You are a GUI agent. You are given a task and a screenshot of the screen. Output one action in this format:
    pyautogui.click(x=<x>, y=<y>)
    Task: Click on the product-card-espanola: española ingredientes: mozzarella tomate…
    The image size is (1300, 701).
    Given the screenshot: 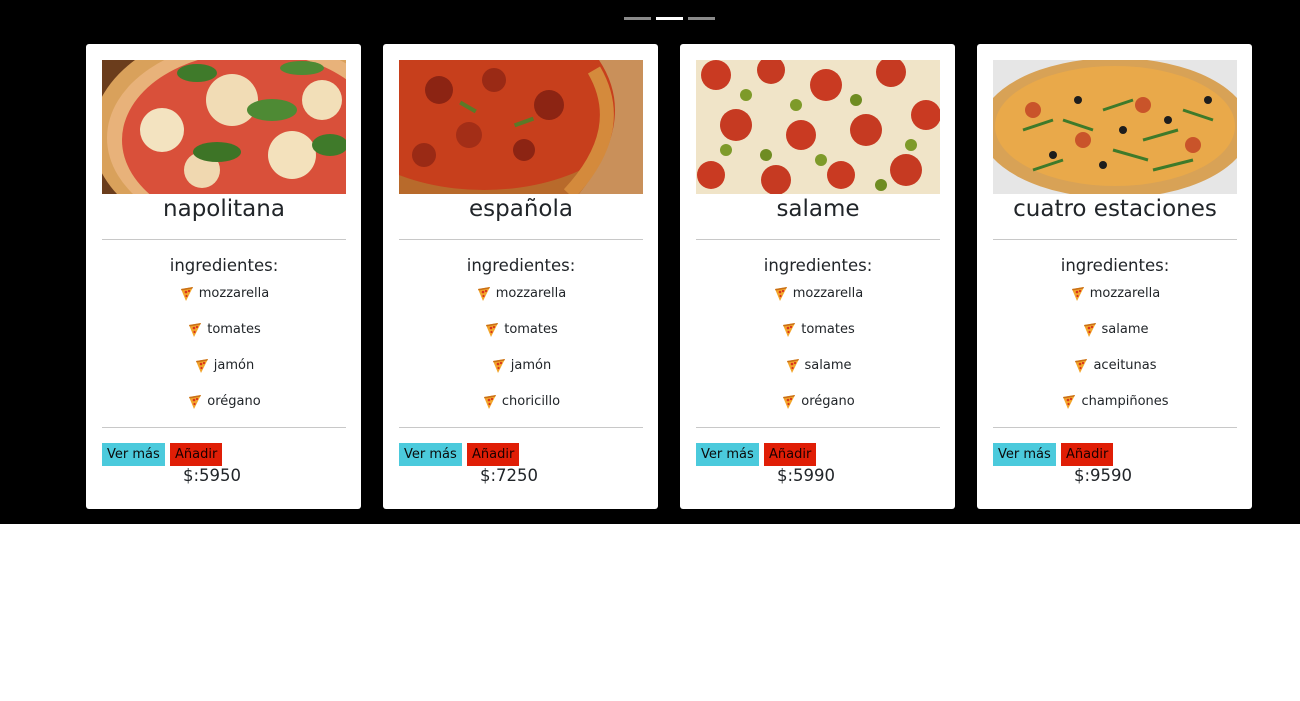 What is the action you would take?
    pyautogui.click(x=520, y=276)
    